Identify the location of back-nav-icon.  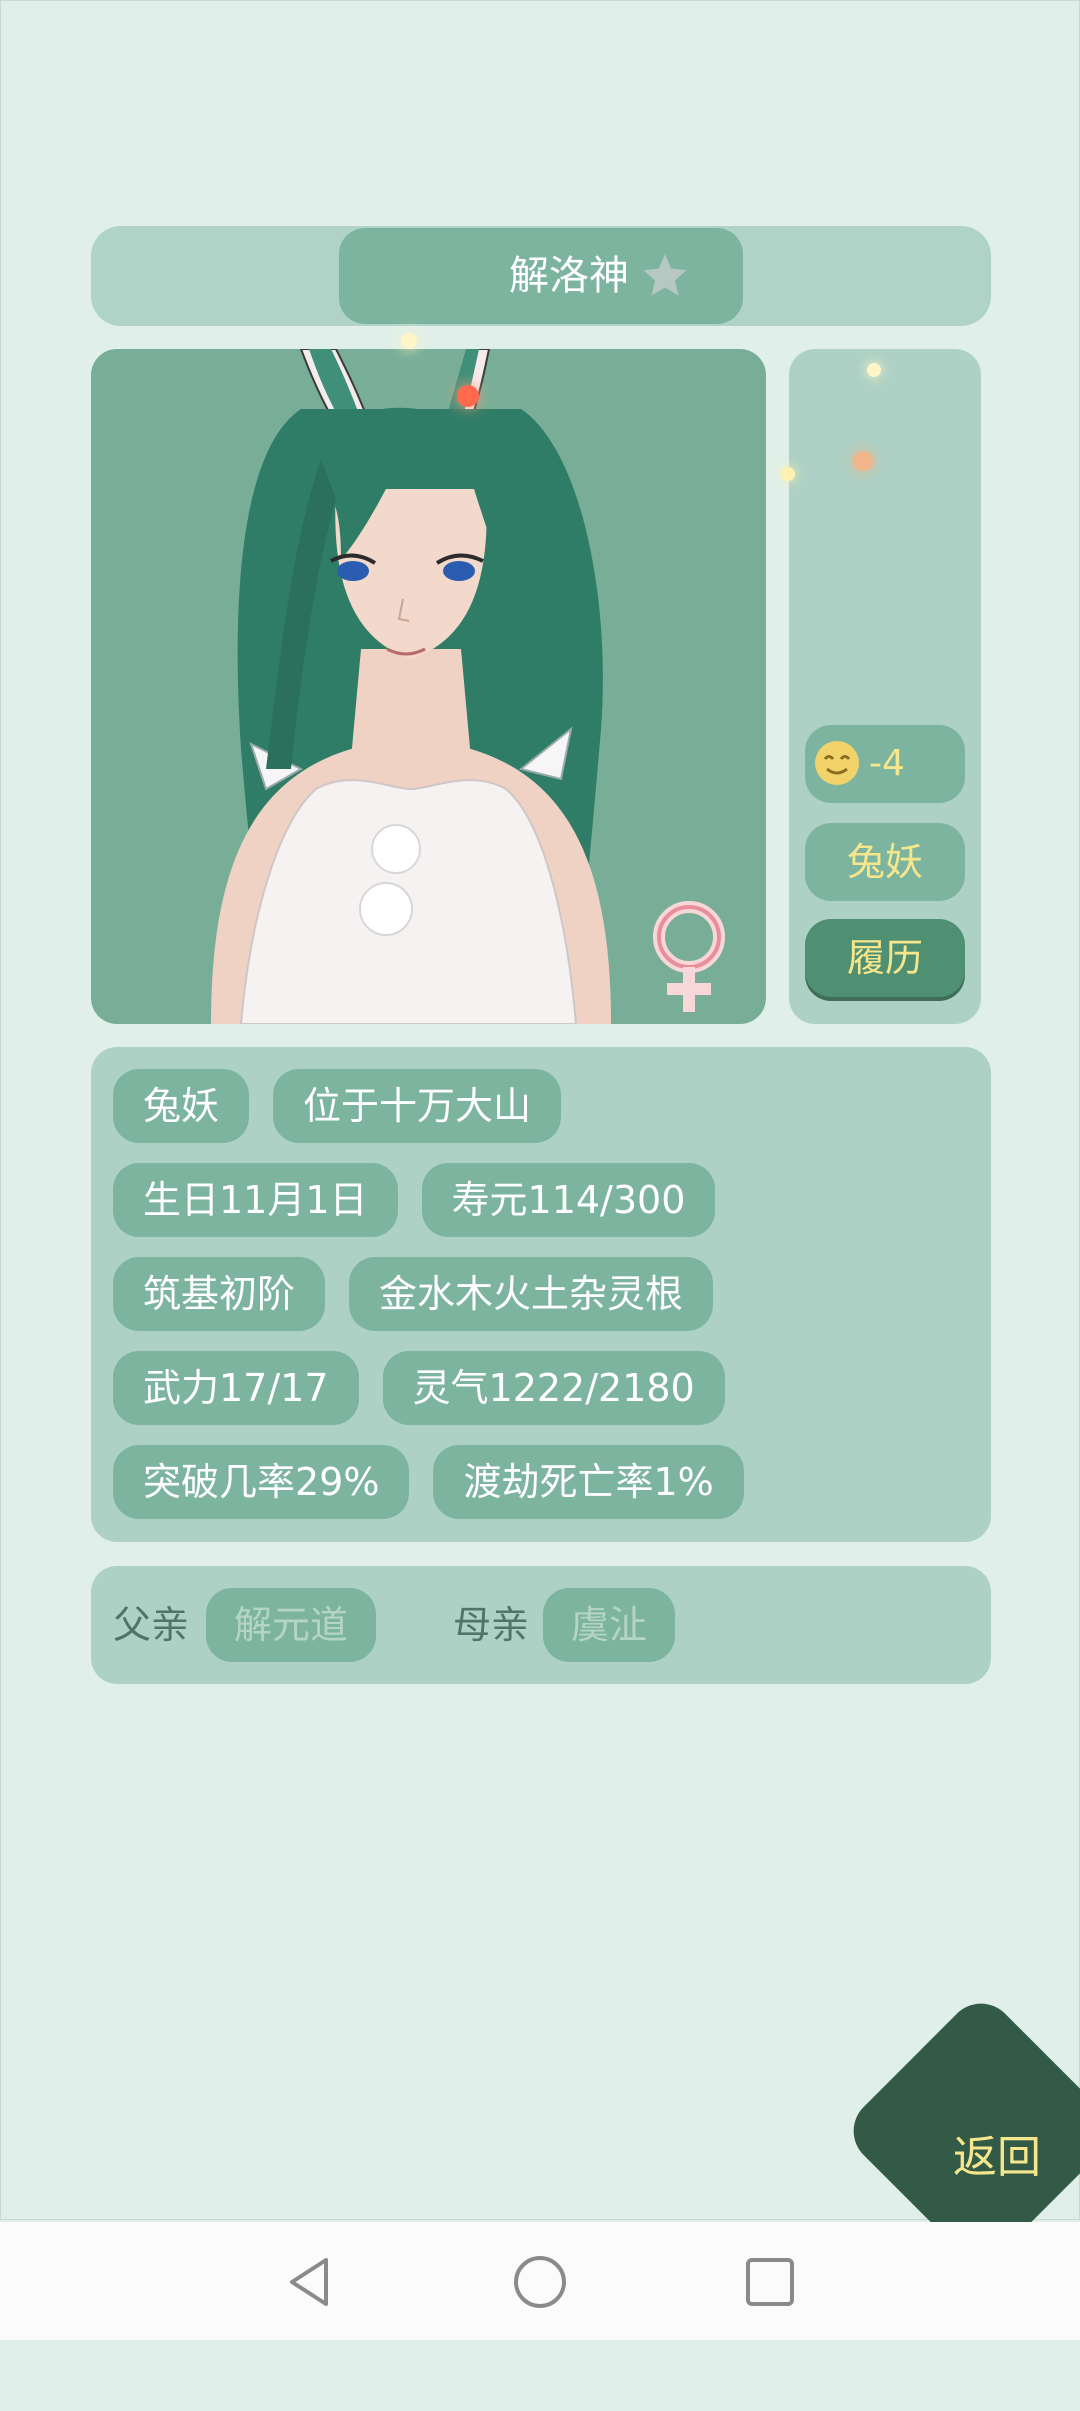
(310, 2282).